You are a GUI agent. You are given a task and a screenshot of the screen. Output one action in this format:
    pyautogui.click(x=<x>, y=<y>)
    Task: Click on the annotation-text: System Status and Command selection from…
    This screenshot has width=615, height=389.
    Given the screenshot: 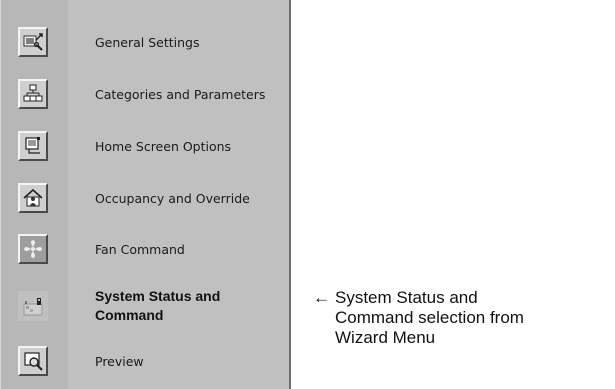 What is the action you would take?
    pyautogui.click(x=429, y=317)
    